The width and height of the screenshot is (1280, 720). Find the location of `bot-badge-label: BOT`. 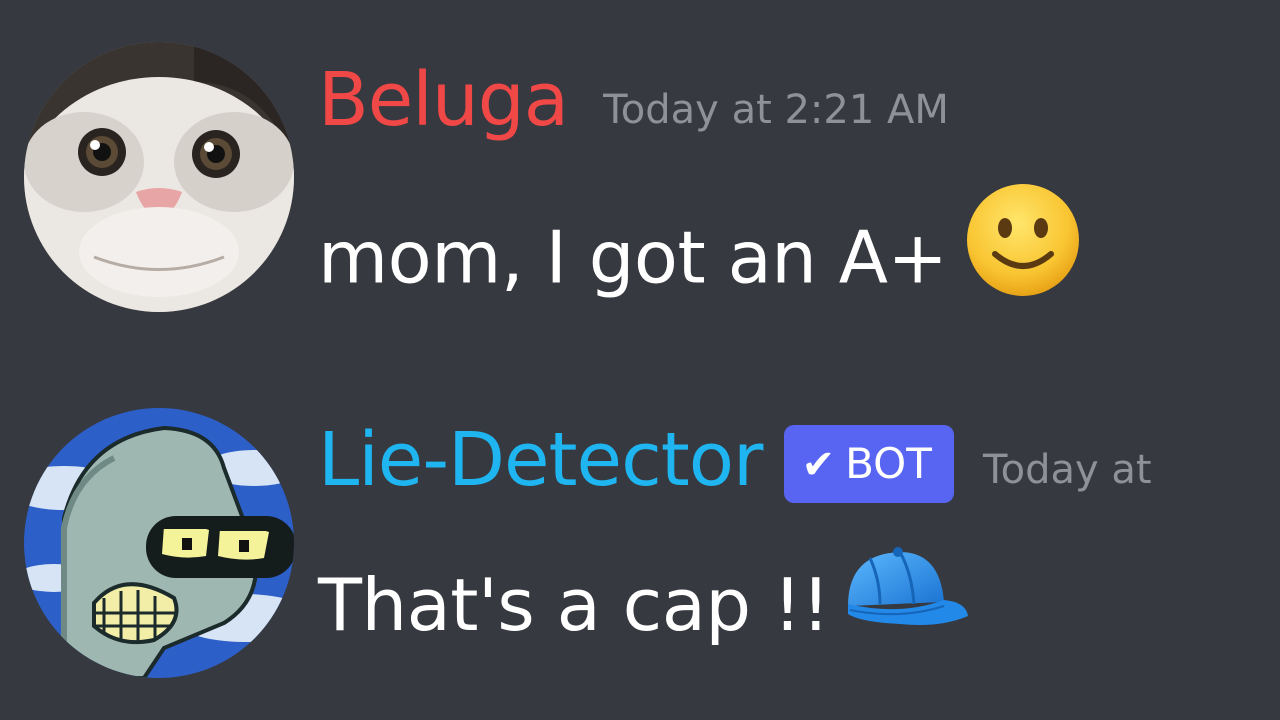

bot-badge-label: BOT is located at coordinates (888, 463).